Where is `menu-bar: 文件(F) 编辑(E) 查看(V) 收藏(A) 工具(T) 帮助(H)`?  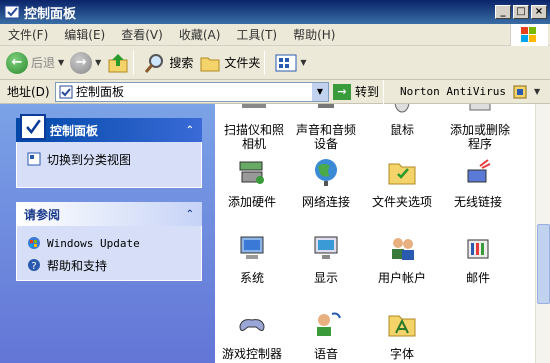 menu-bar: 文件(F) 编辑(E) 查看(V) 收藏(A) 工具(T) 帮助(H) is located at coordinates (275, 35).